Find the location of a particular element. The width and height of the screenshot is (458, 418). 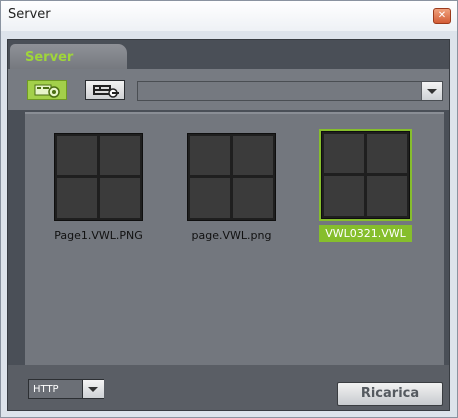

file-name: page.VWL.png is located at coordinates (231, 235).